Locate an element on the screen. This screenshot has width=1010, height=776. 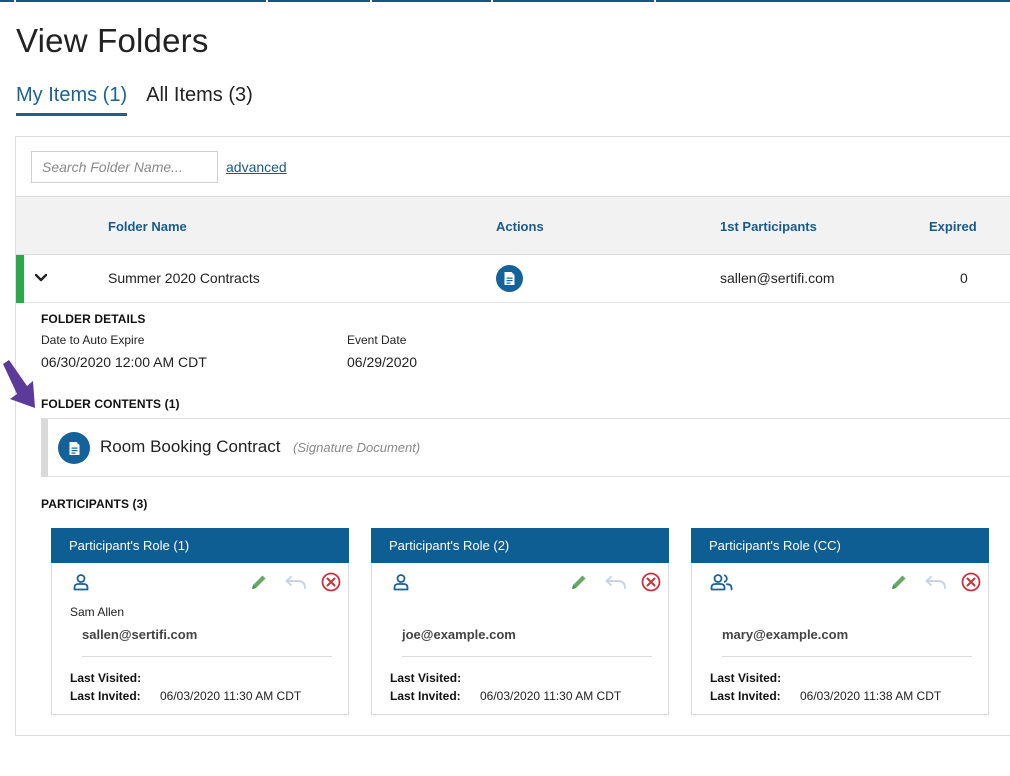
users-icon is located at coordinates (721, 582).